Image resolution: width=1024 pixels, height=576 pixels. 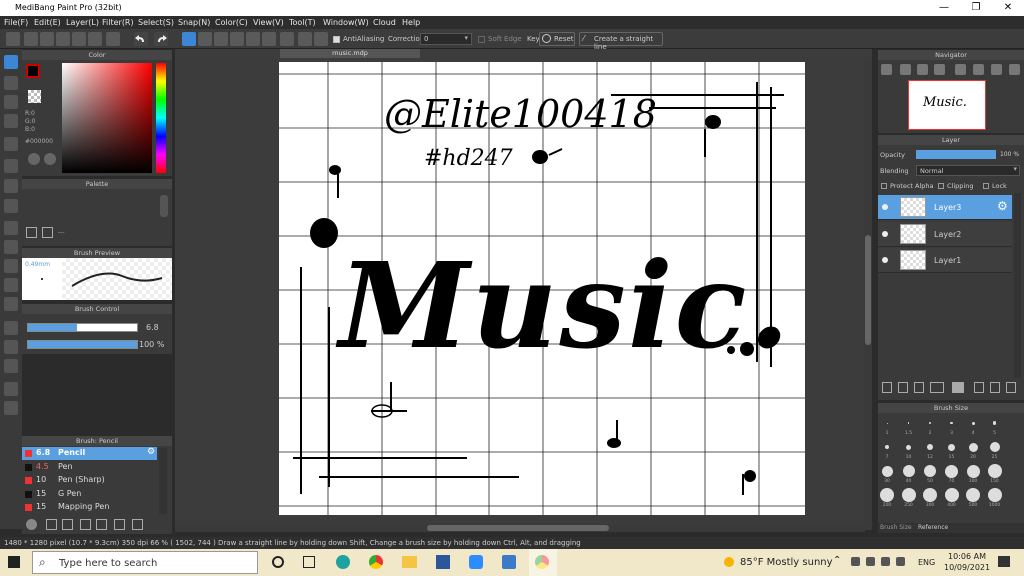 I want to click on brush-list-scrollbar, so click(x=163, y=481).